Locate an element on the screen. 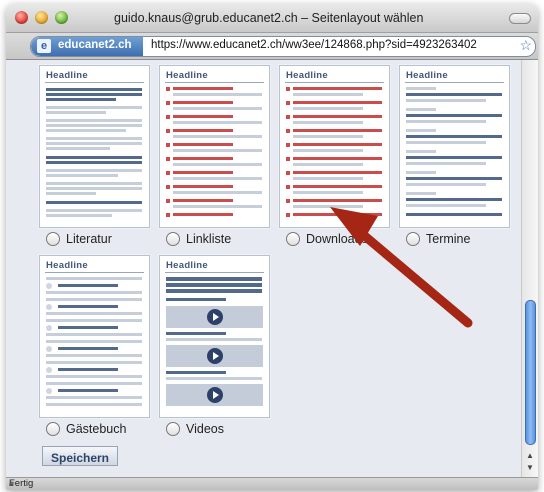 This screenshot has width=544, height=492. radio-videos: Videos is located at coordinates (195, 429).